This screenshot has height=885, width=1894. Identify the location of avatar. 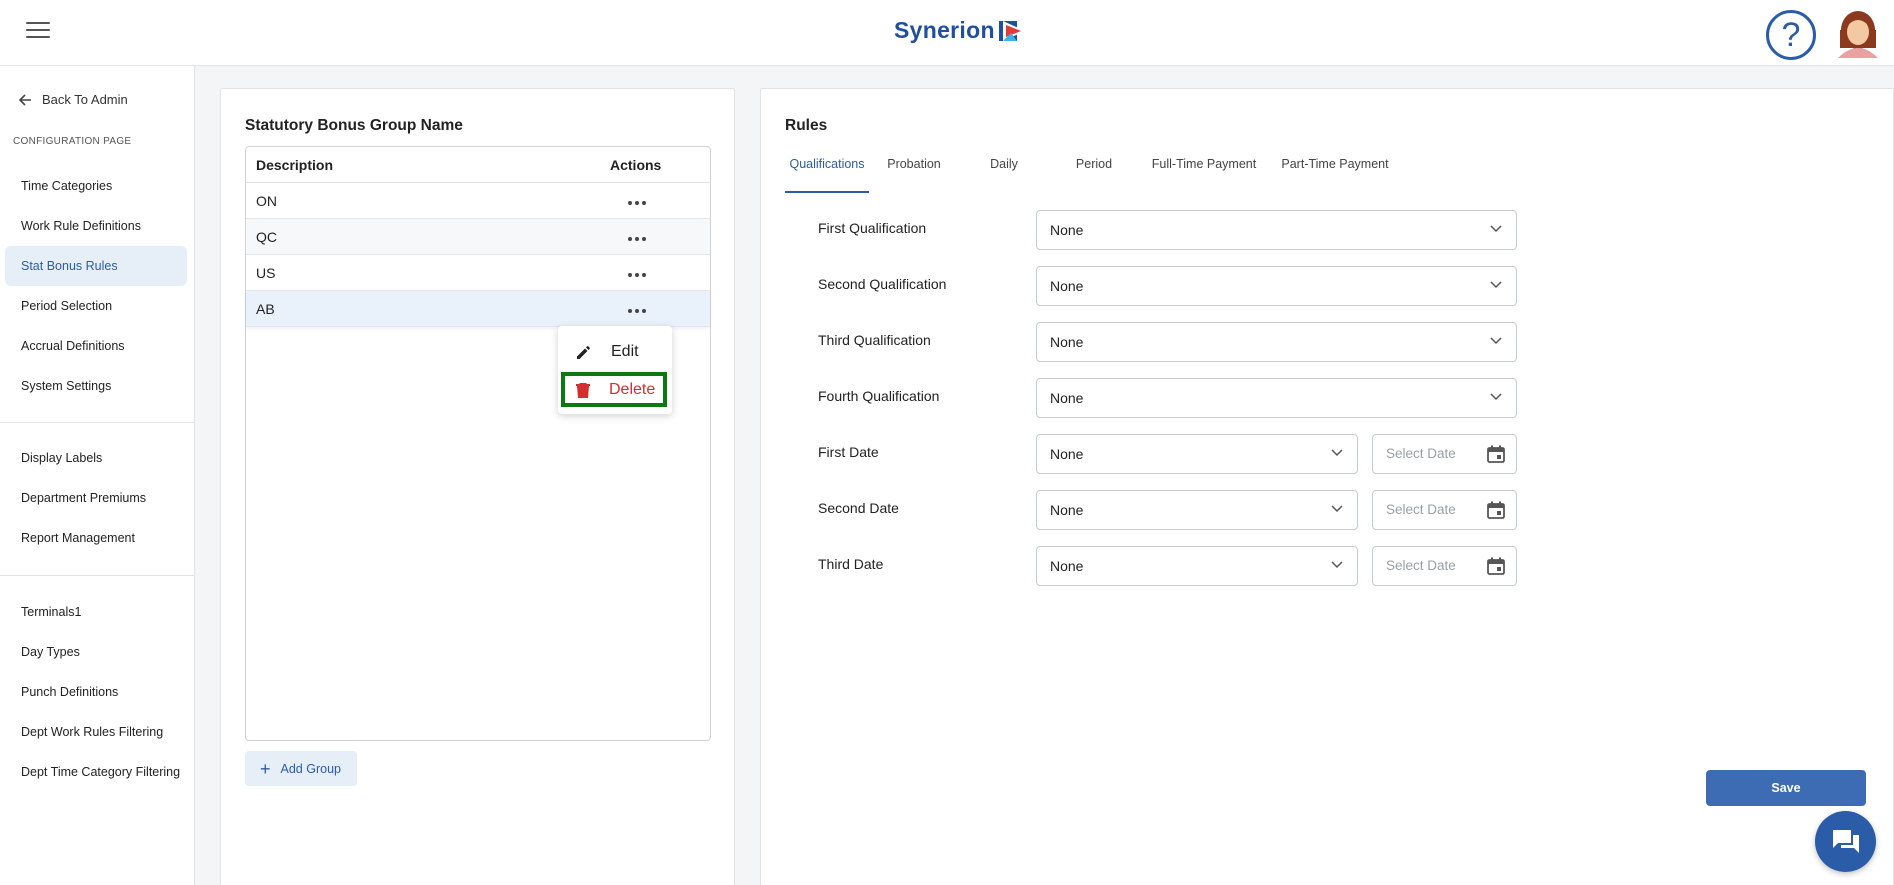
(1858, 33).